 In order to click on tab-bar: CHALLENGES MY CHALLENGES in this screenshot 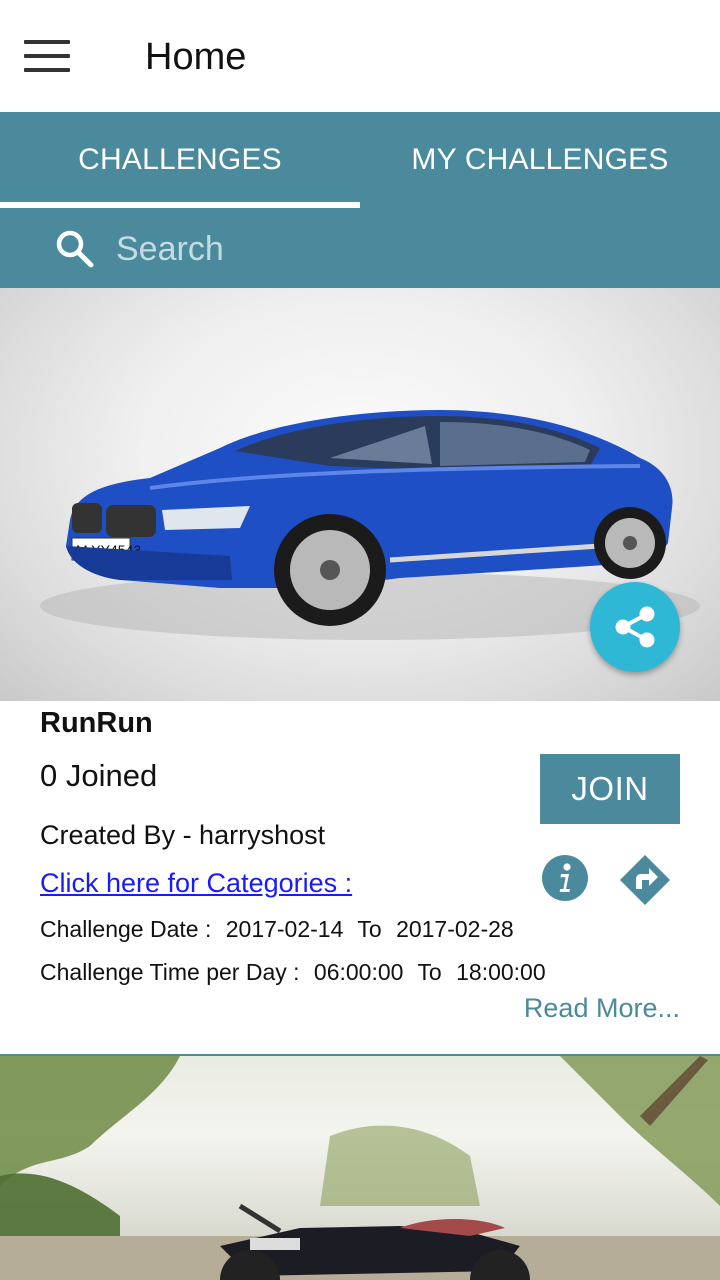, I will do `click(360, 160)`.